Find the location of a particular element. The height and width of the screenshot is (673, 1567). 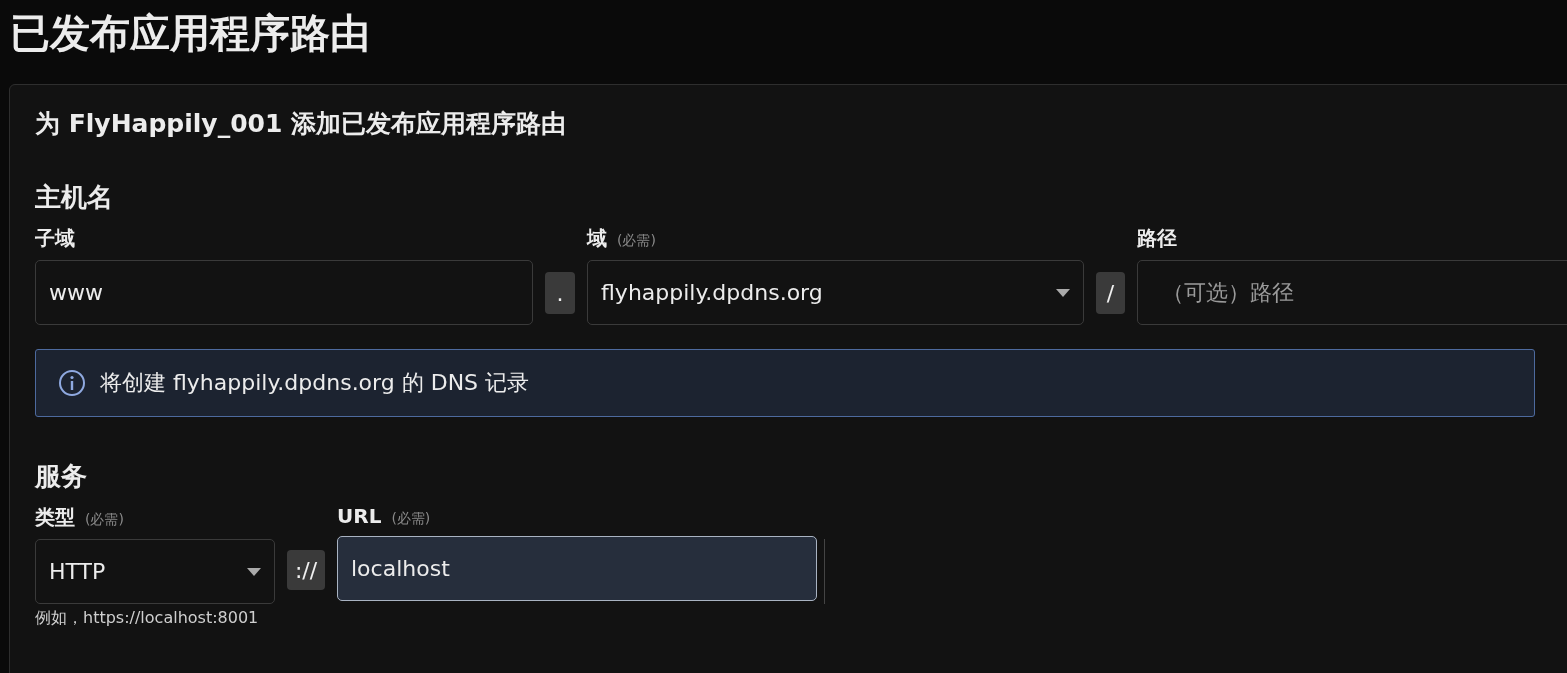

field-label: URL is located at coordinates (359, 516).